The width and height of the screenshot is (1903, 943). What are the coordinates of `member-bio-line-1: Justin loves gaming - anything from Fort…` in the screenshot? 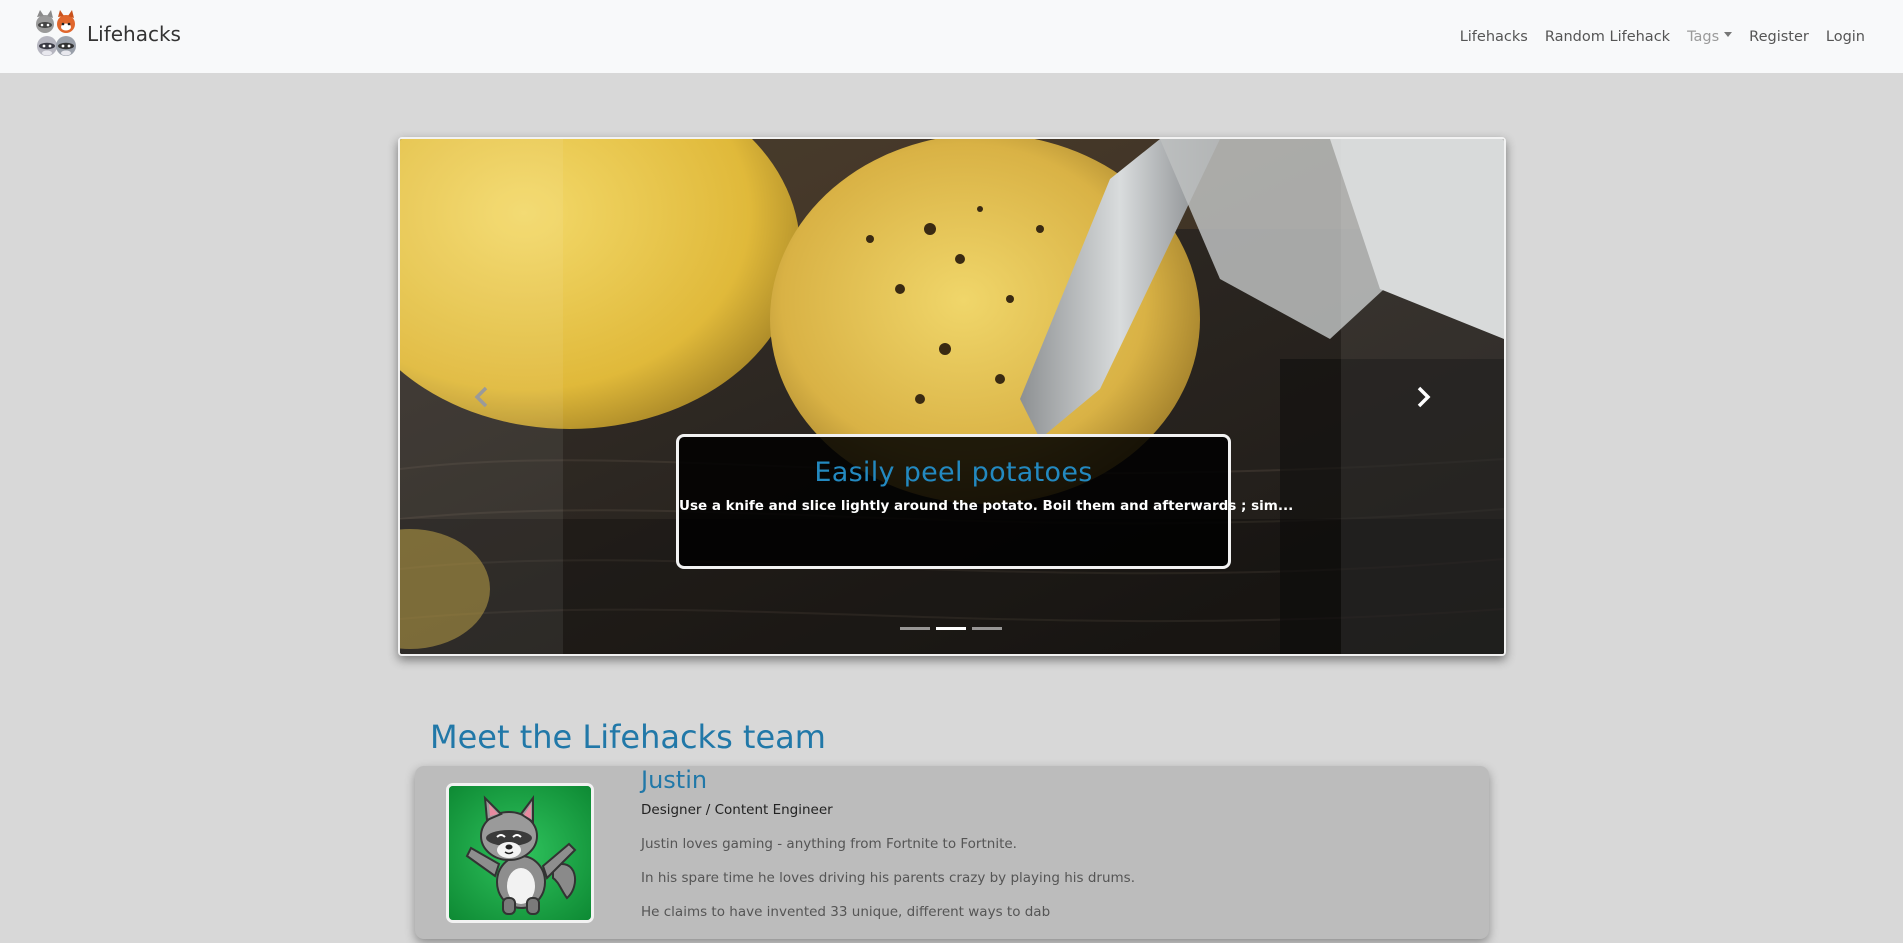 It's located at (829, 844).